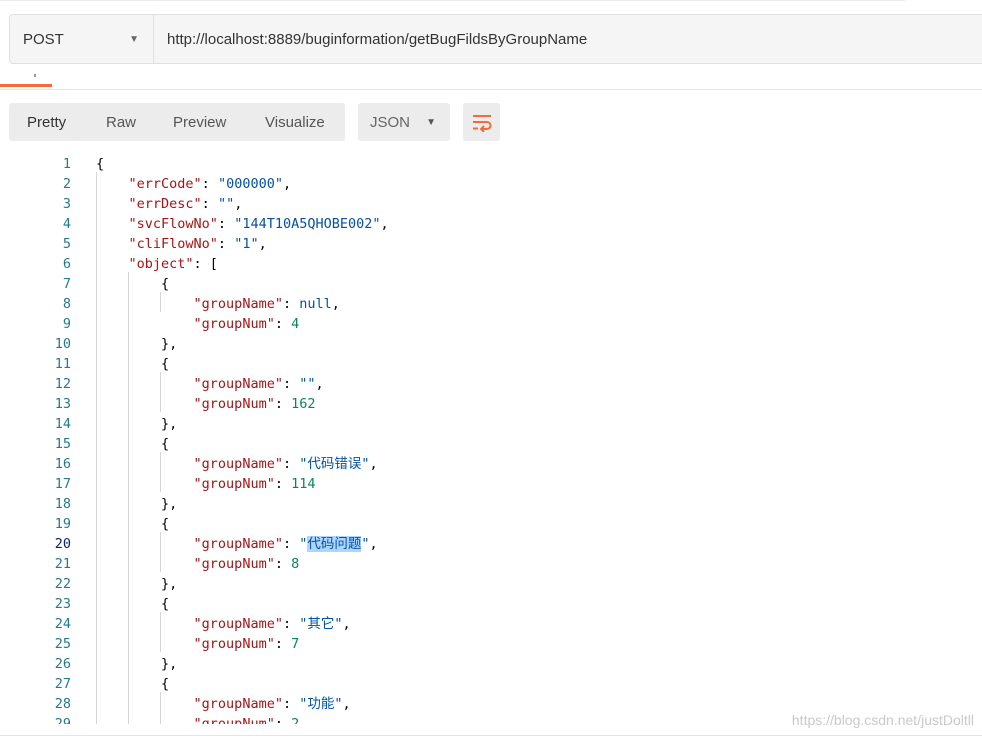 The height and width of the screenshot is (740, 982). I want to click on code-line: 9 "groupNum": 4, so click(491, 324).